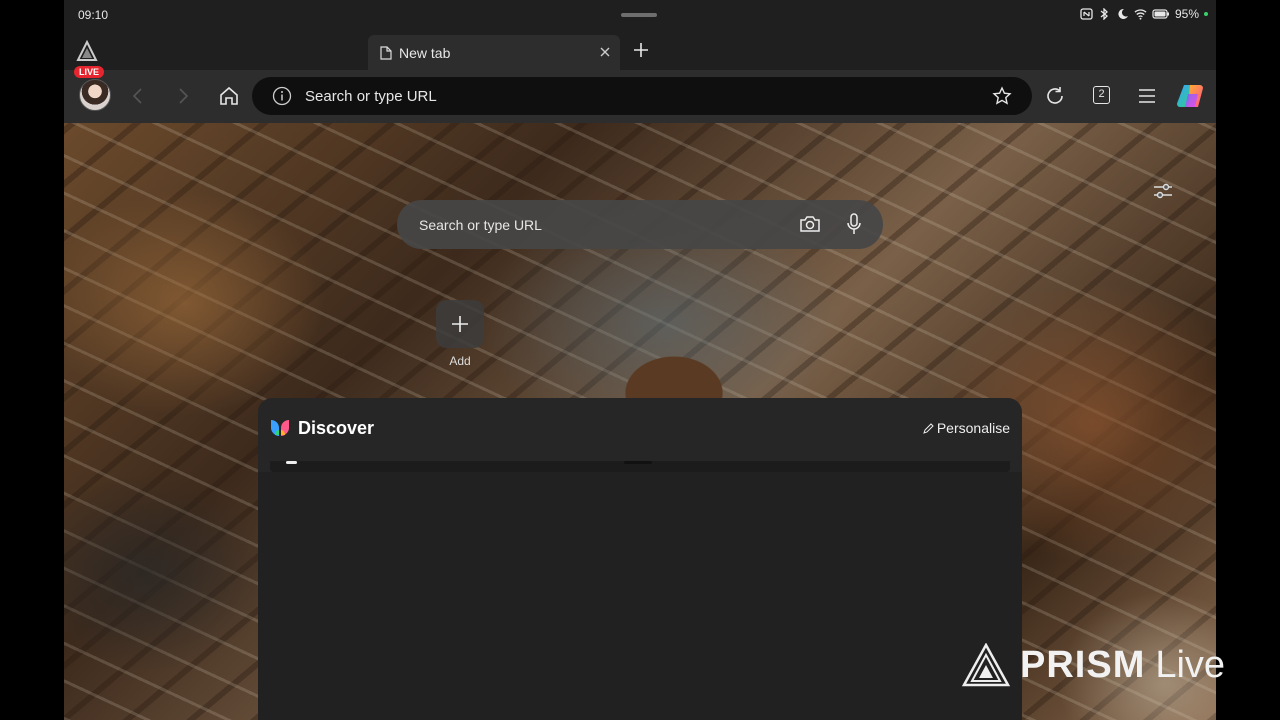 Image resolution: width=1280 pixels, height=720 pixels. I want to click on personalise-label: Personalise, so click(973, 428).